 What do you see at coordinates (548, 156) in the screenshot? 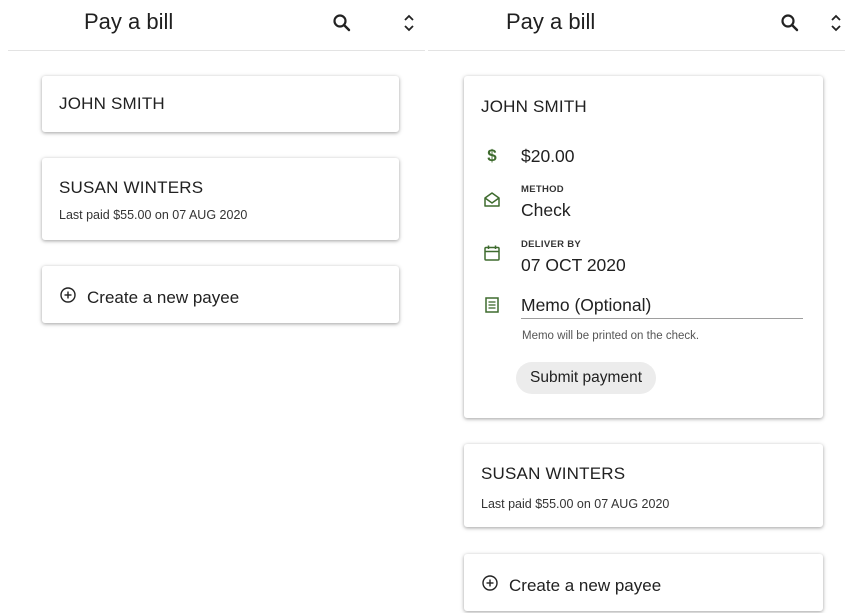
I see `payment-amount: $20.00` at bounding box center [548, 156].